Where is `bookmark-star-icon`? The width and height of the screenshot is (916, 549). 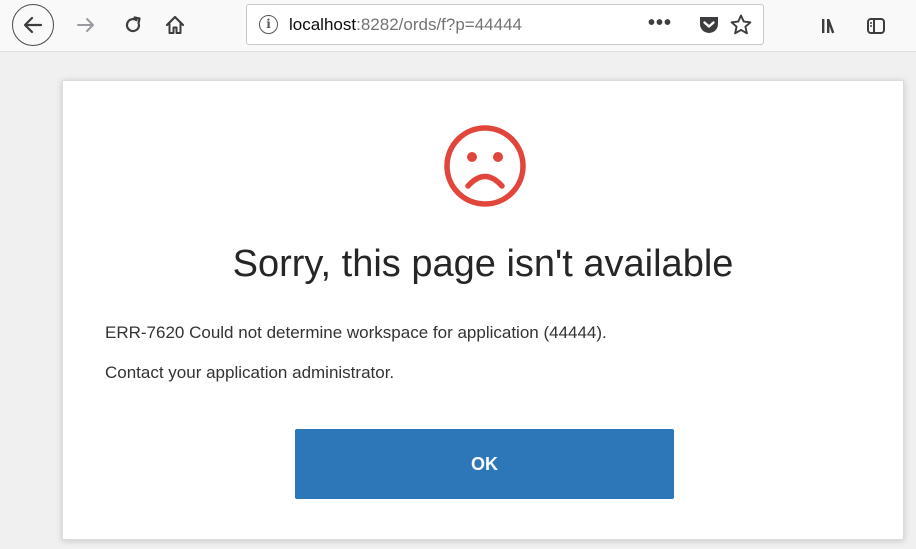
bookmark-star-icon is located at coordinates (741, 25).